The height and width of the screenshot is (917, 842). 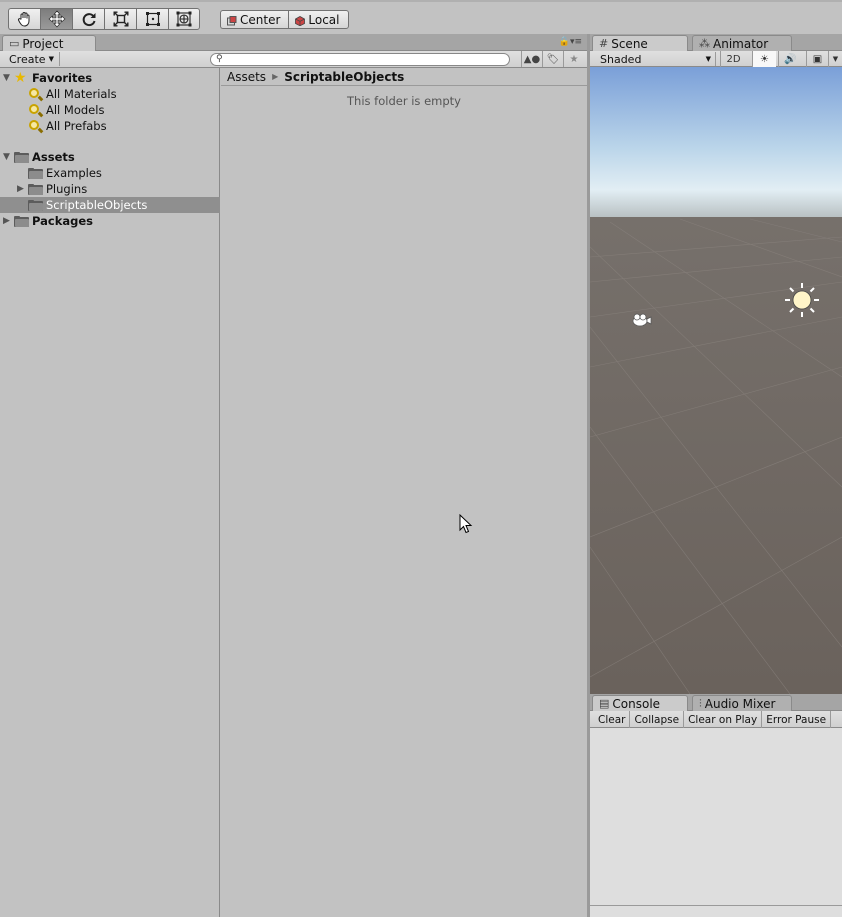 What do you see at coordinates (294, 42) in the screenshot?
I see `project-tabbar: ▭ Project 🔒▾≡` at bounding box center [294, 42].